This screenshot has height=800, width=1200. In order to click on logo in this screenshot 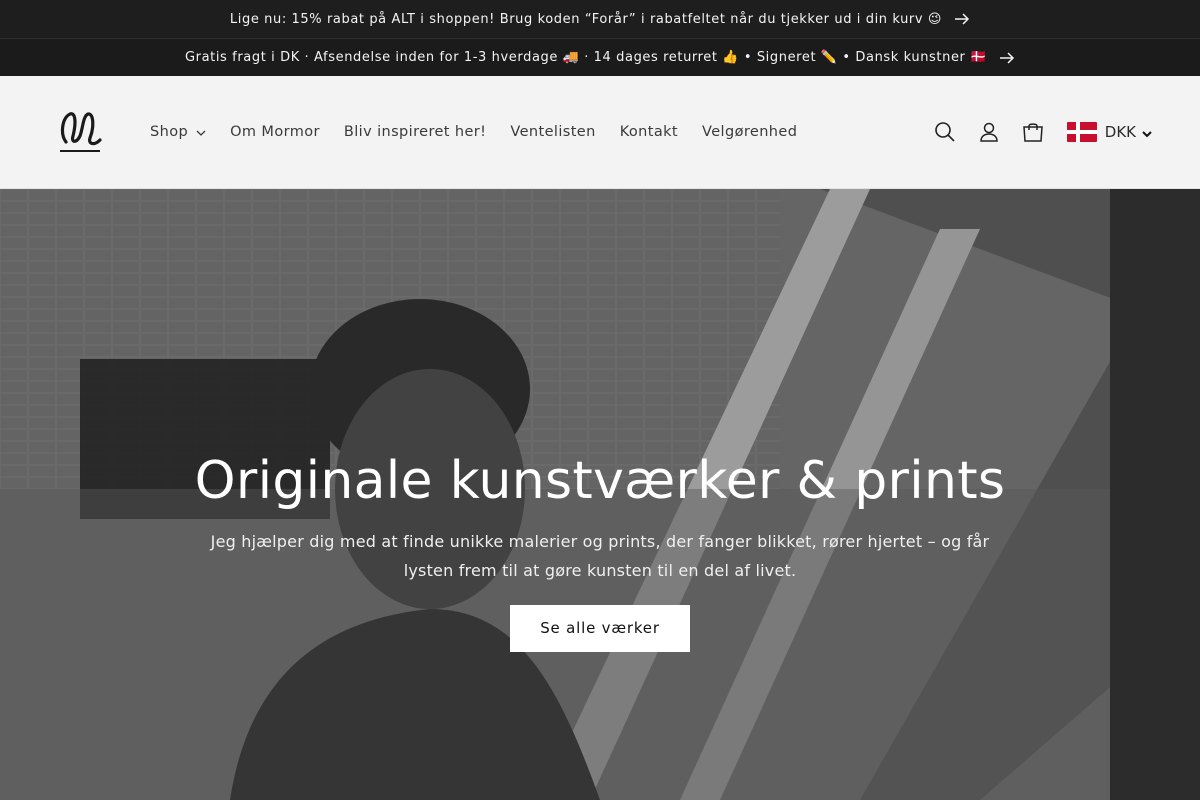, I will do `click(80, 132)`.